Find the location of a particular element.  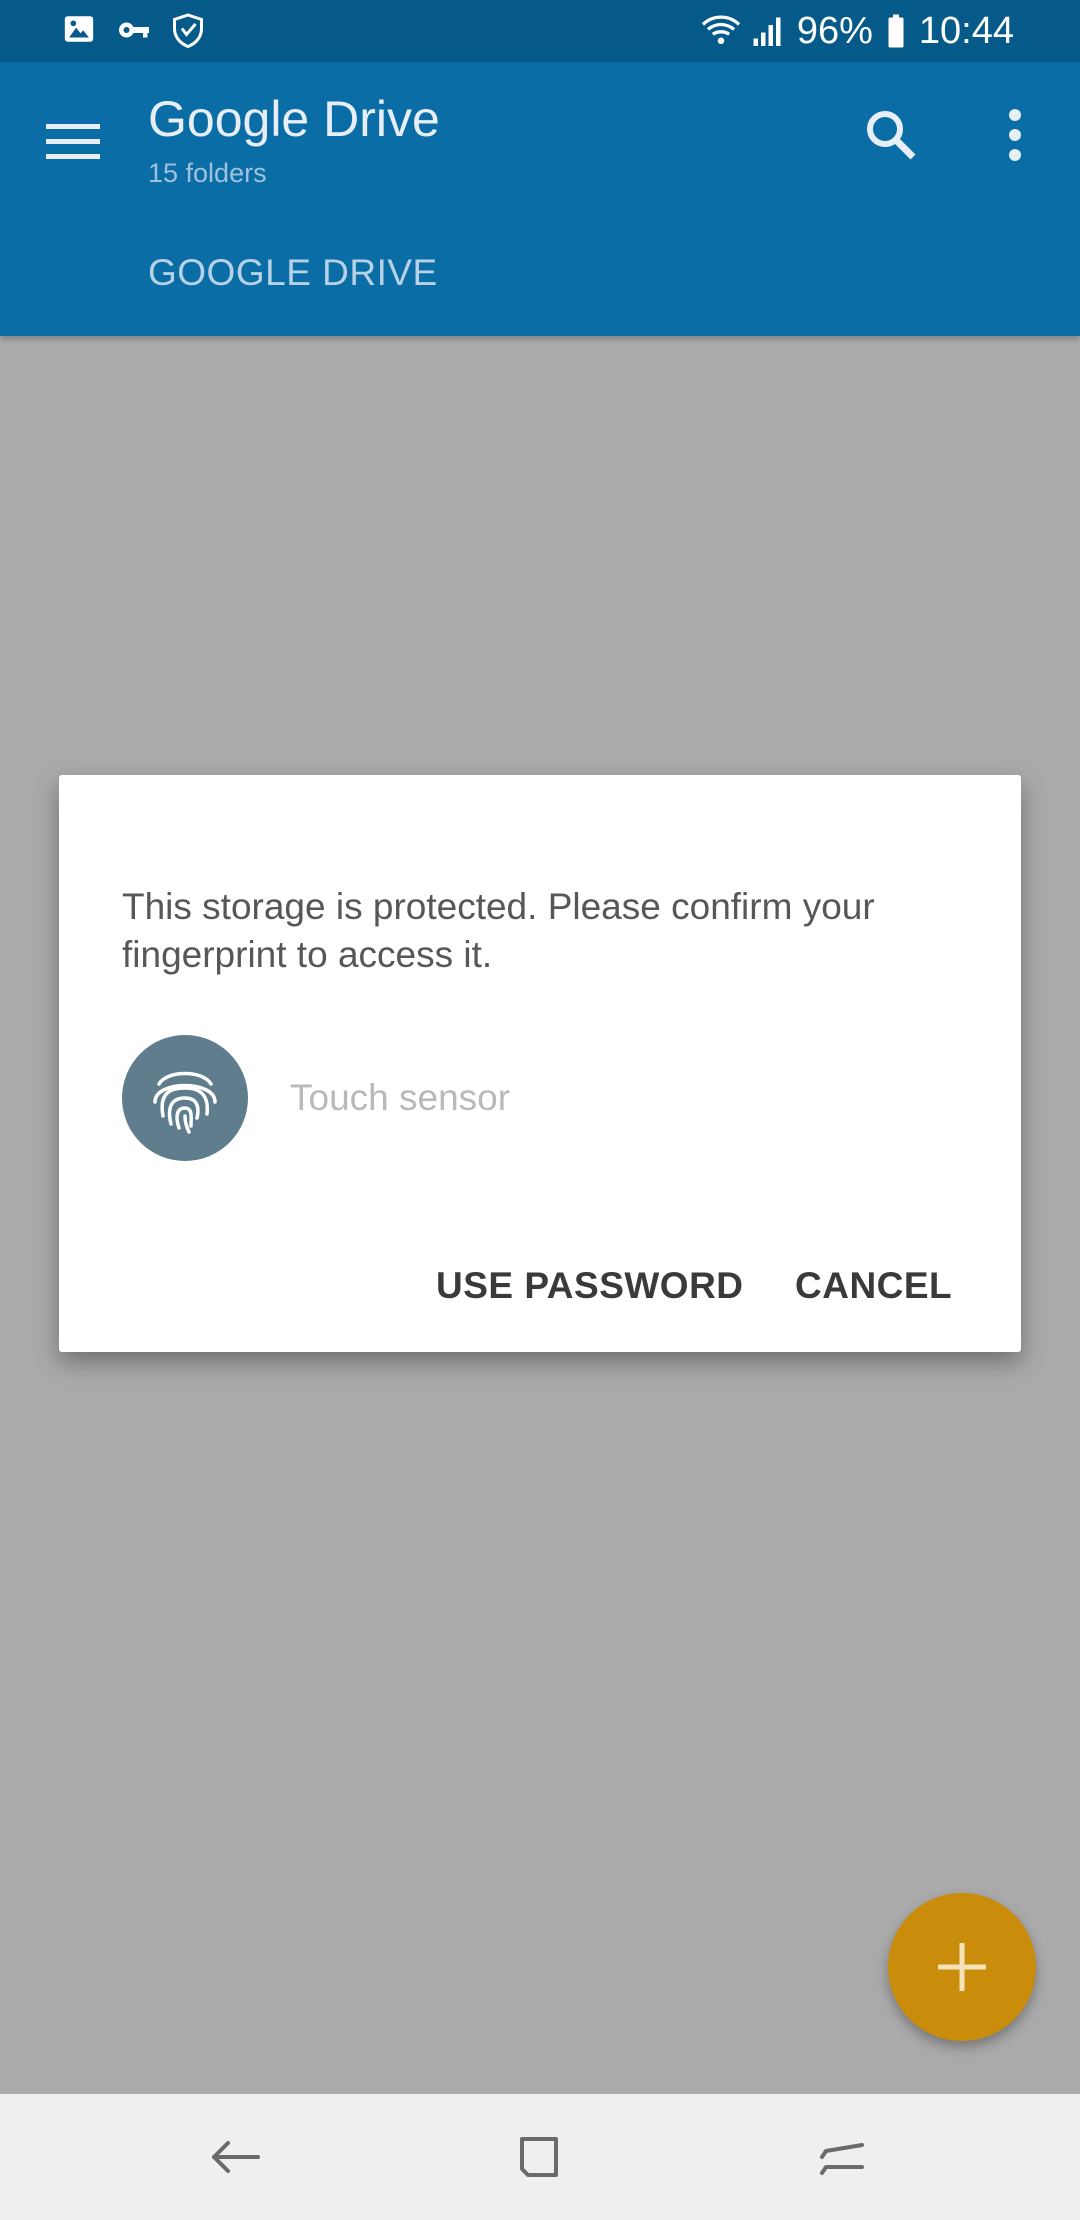

clock: 10:44 is located at coordinates (966, 31).